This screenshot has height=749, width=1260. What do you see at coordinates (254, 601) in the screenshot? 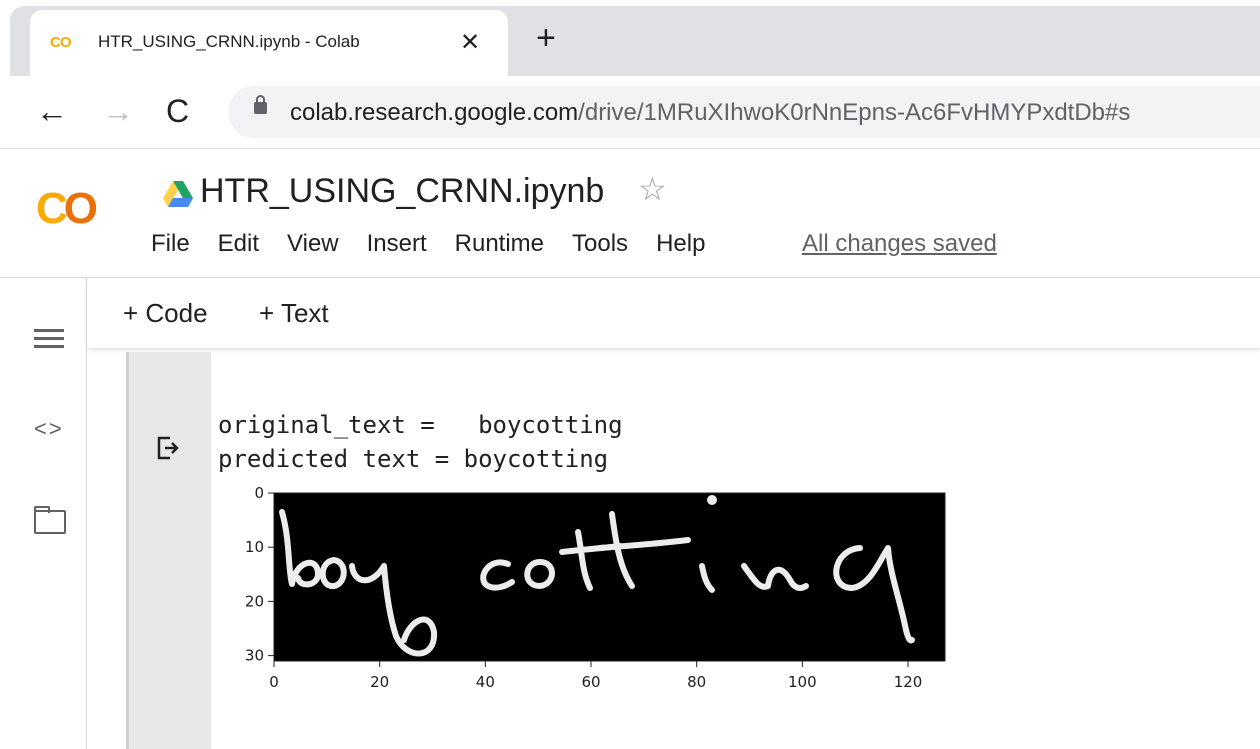
I see `y-tick-label: 20` at bounding box center [254, 601].